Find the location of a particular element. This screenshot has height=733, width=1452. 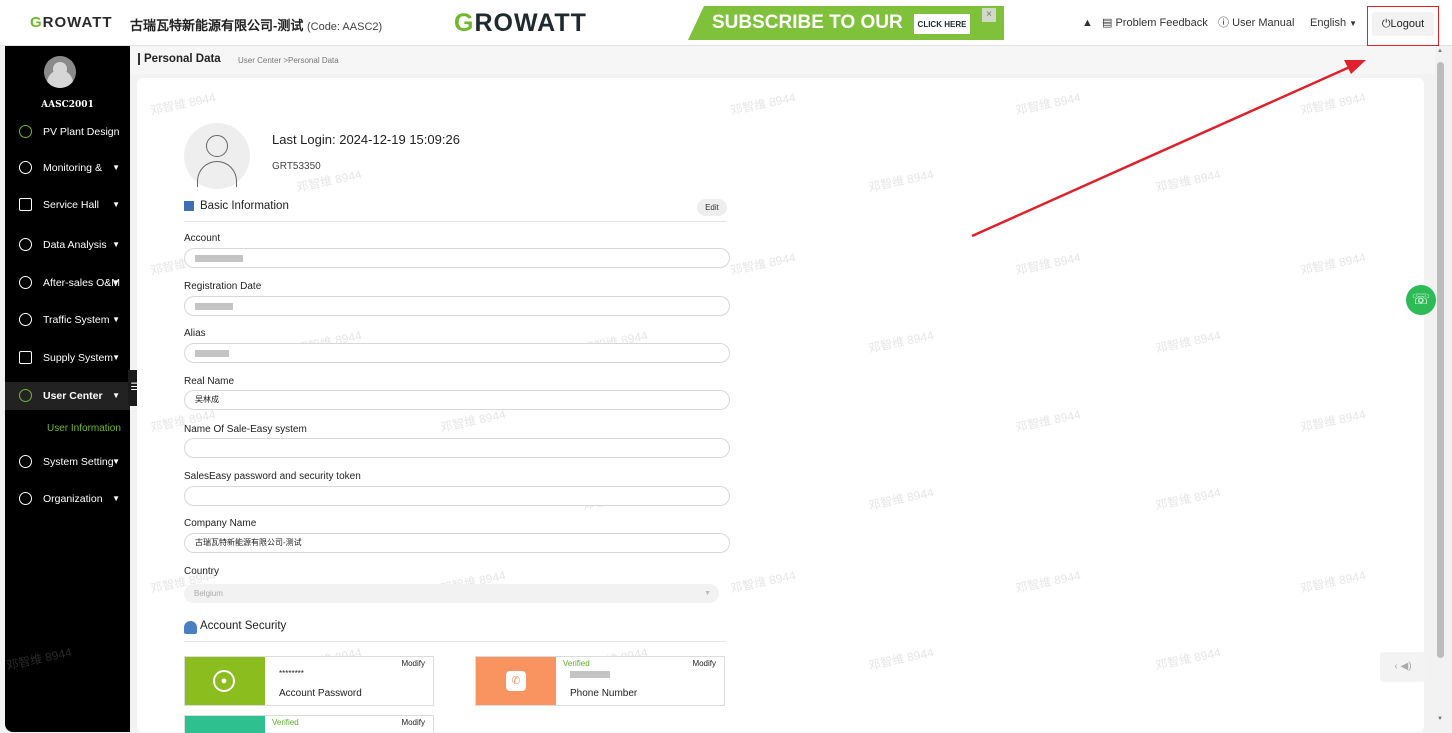

users-icon is located at coordinates (190, 627).